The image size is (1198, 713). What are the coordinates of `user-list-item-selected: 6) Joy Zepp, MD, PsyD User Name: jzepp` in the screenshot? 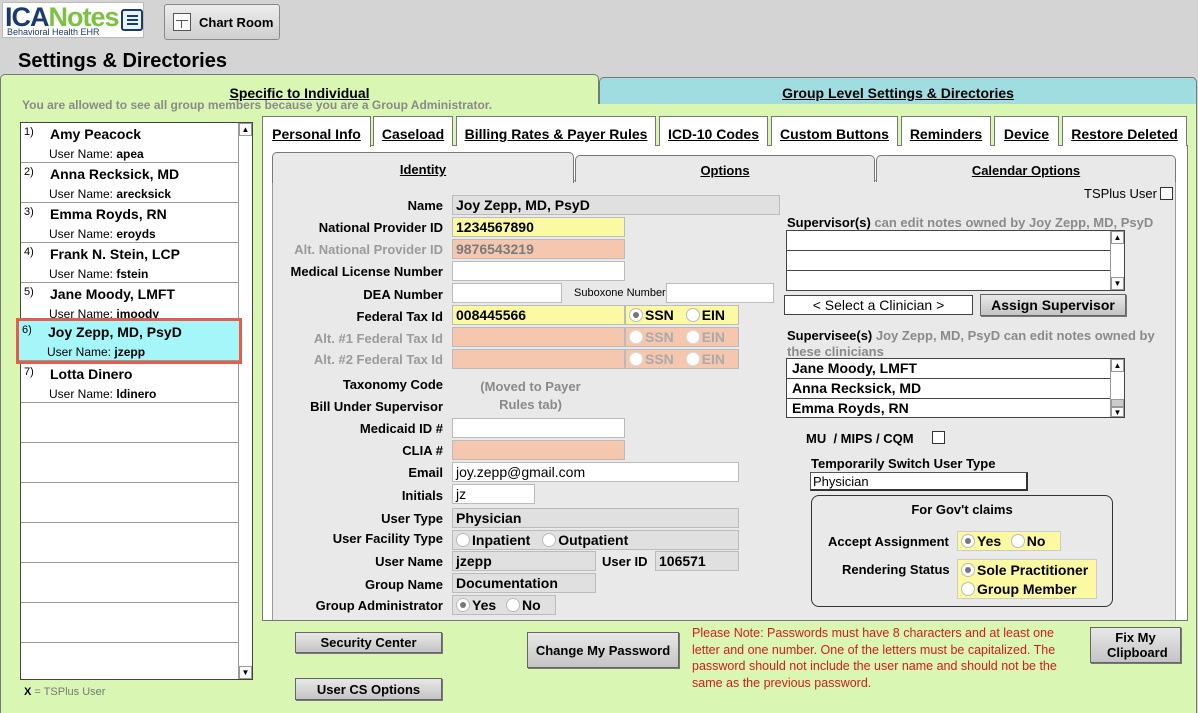 It's located at (129, 341).